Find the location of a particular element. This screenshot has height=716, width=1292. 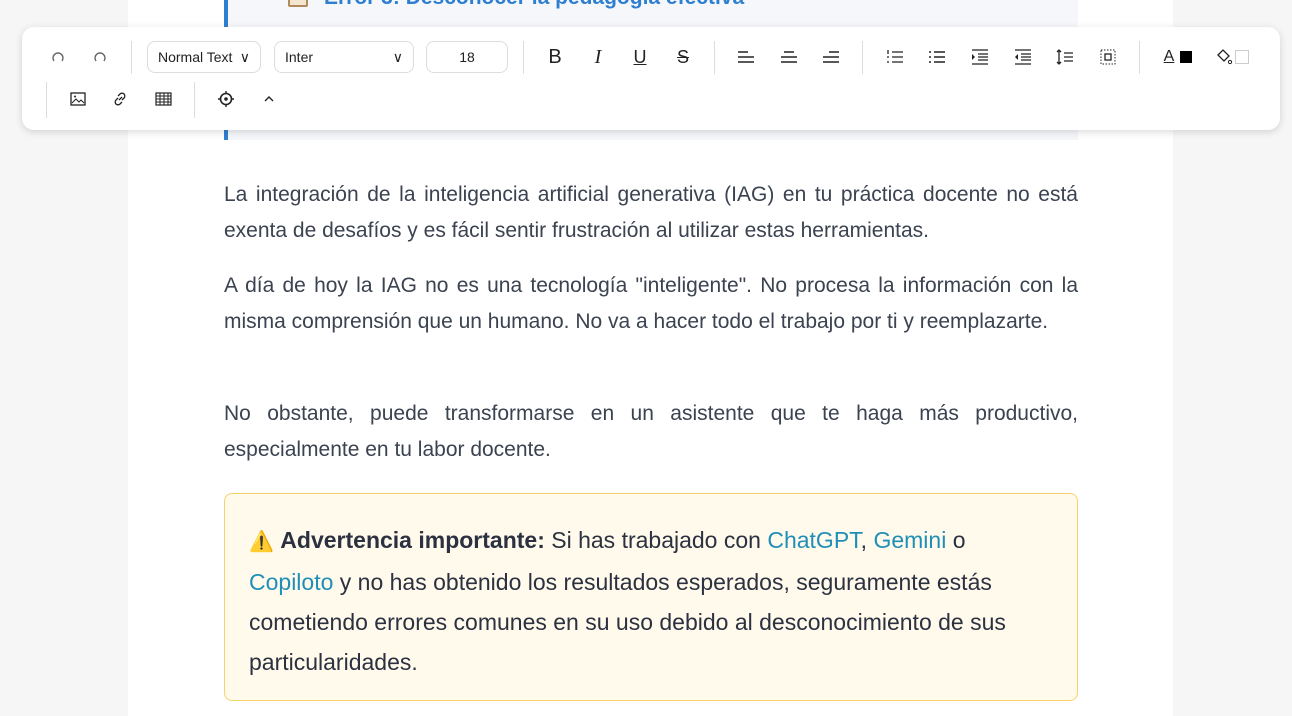

align-center-icon is located at coordinates (789, 57).